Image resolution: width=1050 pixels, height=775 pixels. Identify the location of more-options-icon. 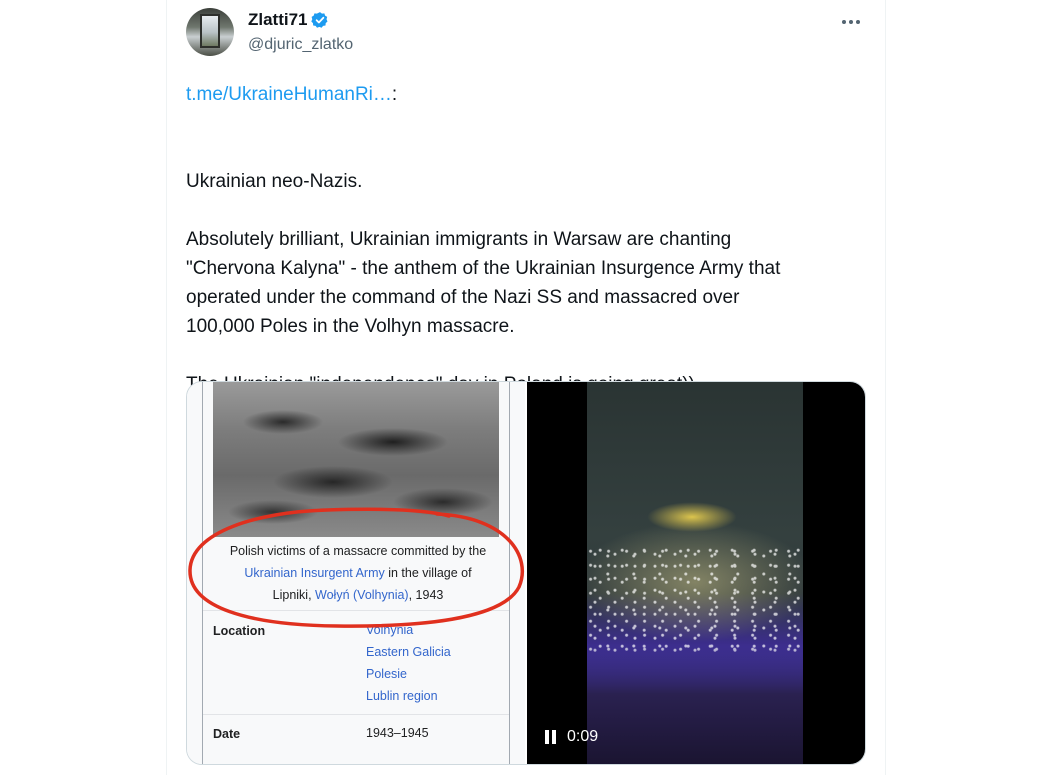
(851, 22).